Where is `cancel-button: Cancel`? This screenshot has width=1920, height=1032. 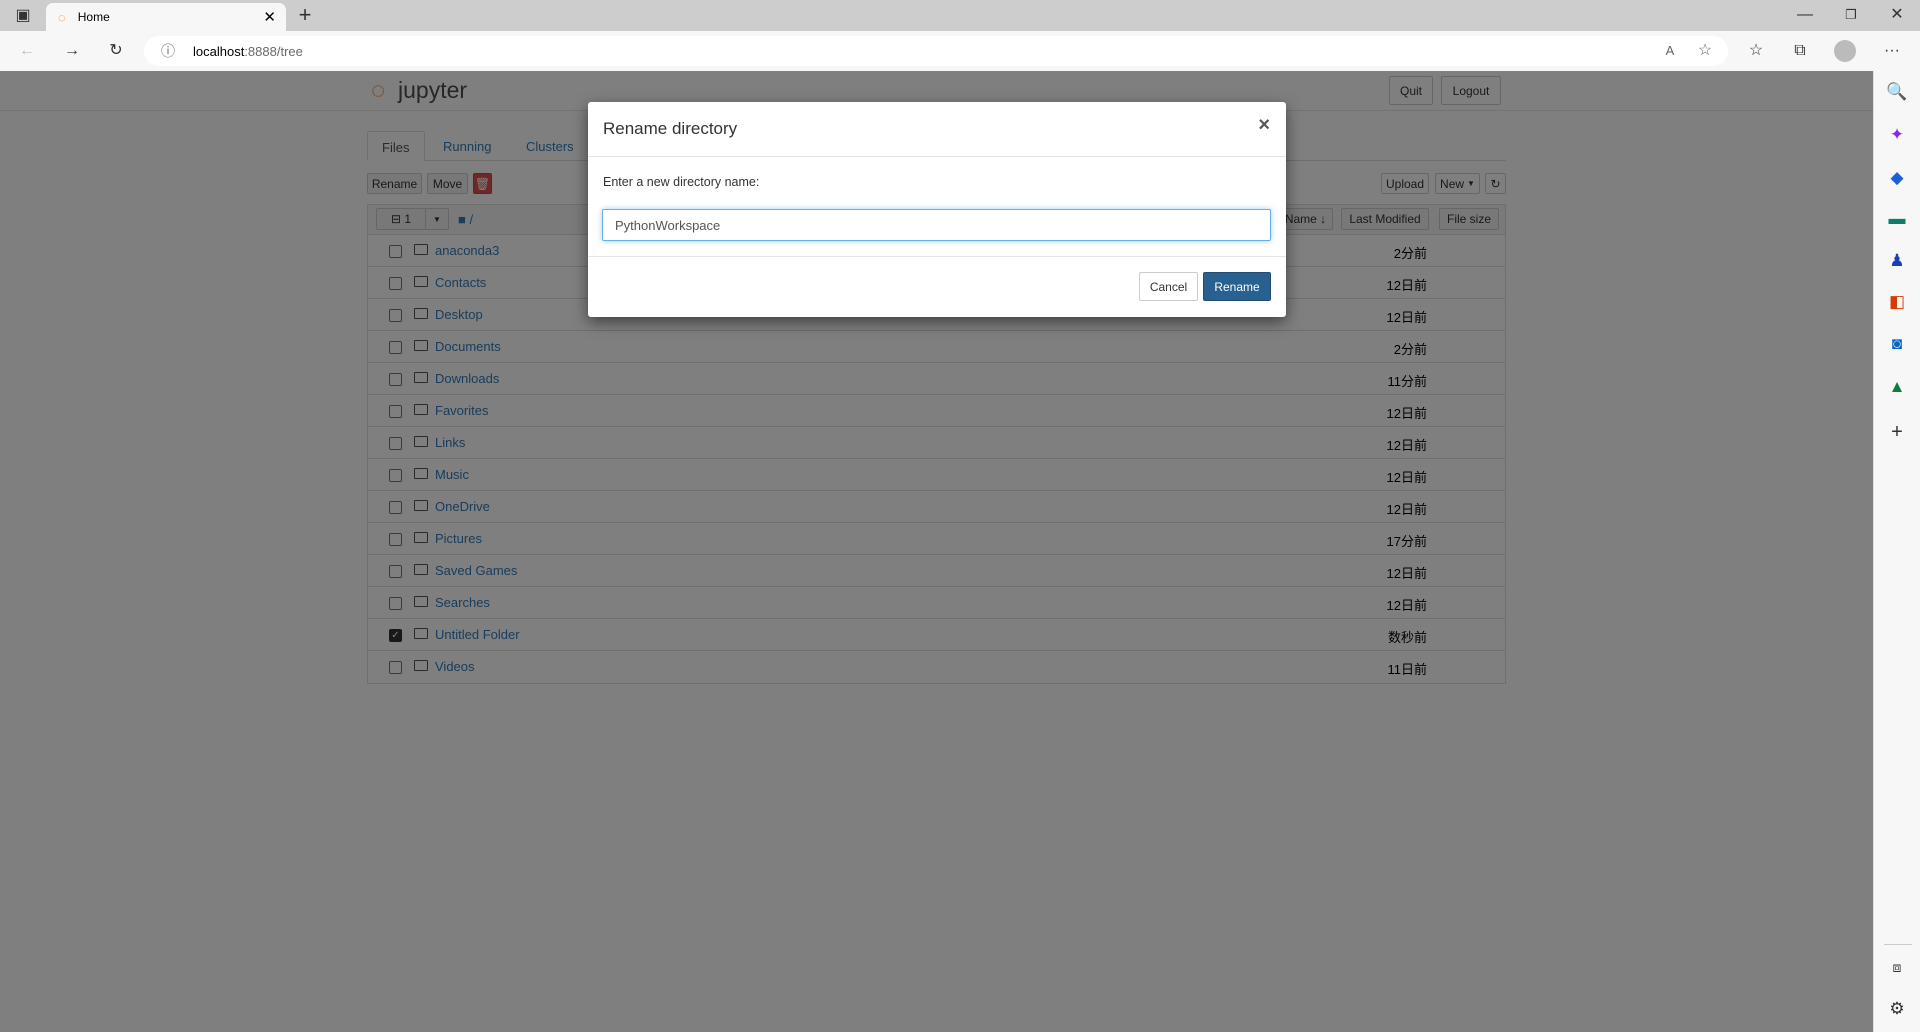
cancel-button: Cancel is located at coordinates (1168, 286).